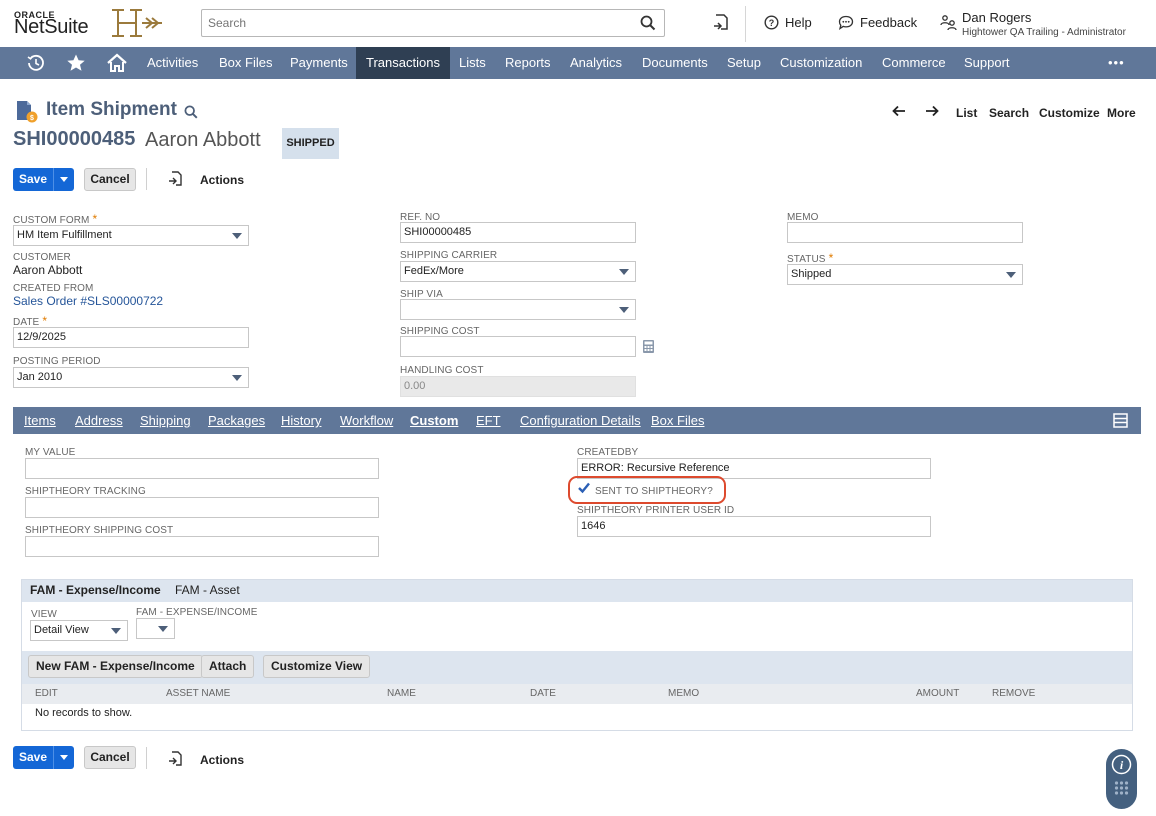 The height and width of the screenshot is (816, 1156). Describe the element at coordinates (744, 63) in the screenshot. I see `nav-setup: Setup` at that location.